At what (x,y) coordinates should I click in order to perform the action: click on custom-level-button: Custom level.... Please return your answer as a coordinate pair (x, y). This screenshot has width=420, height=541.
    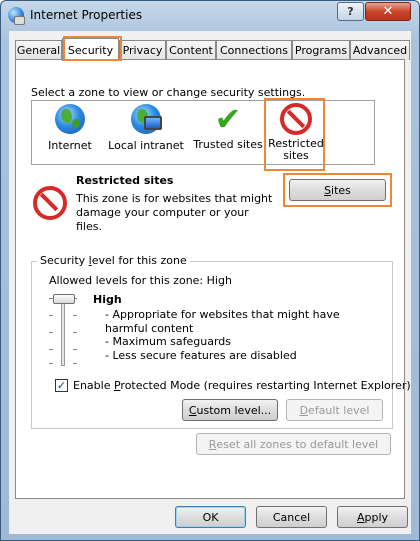
    Looking at the image, I should click on (230, 410).